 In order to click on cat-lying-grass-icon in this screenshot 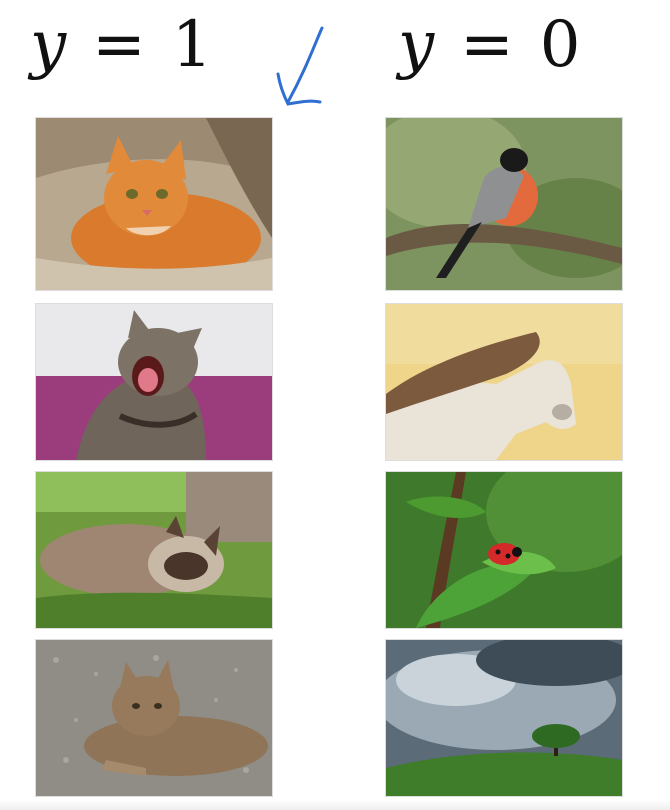, I will do `click(154, 550)`.